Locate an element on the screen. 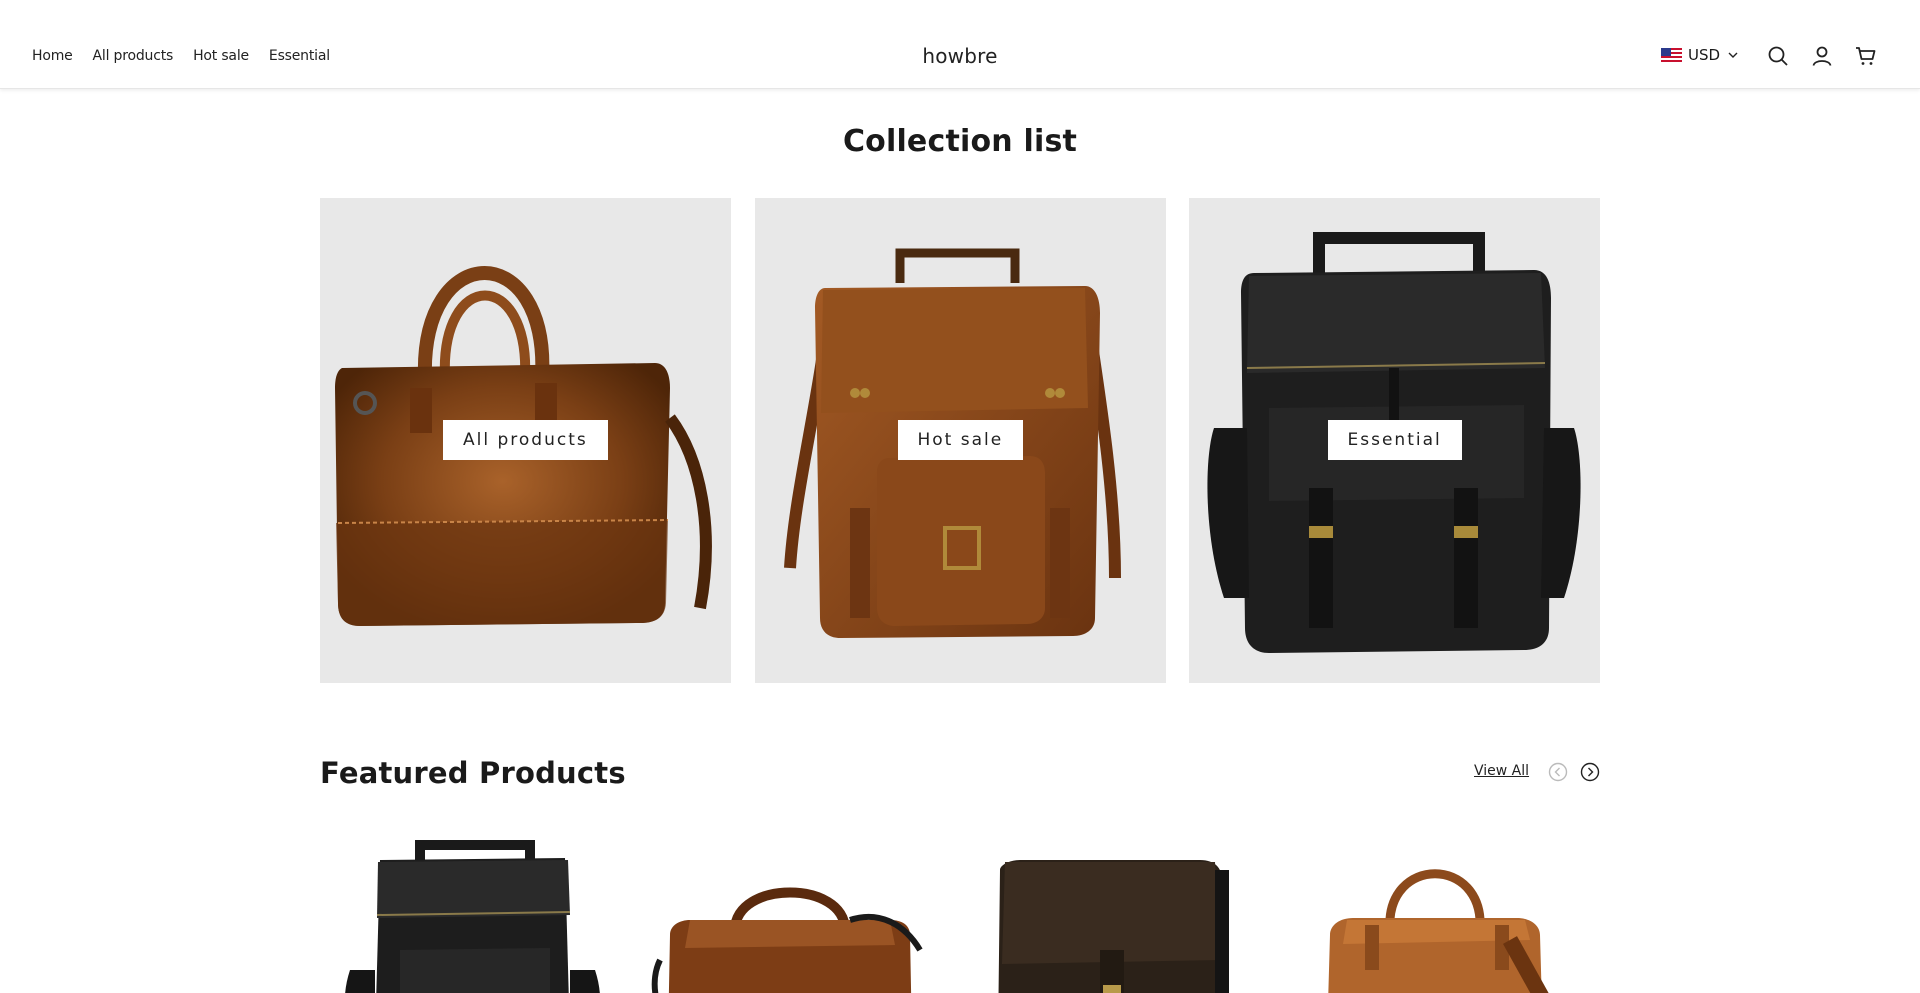  currency-label: USD is located at coordinates (1704, 55).